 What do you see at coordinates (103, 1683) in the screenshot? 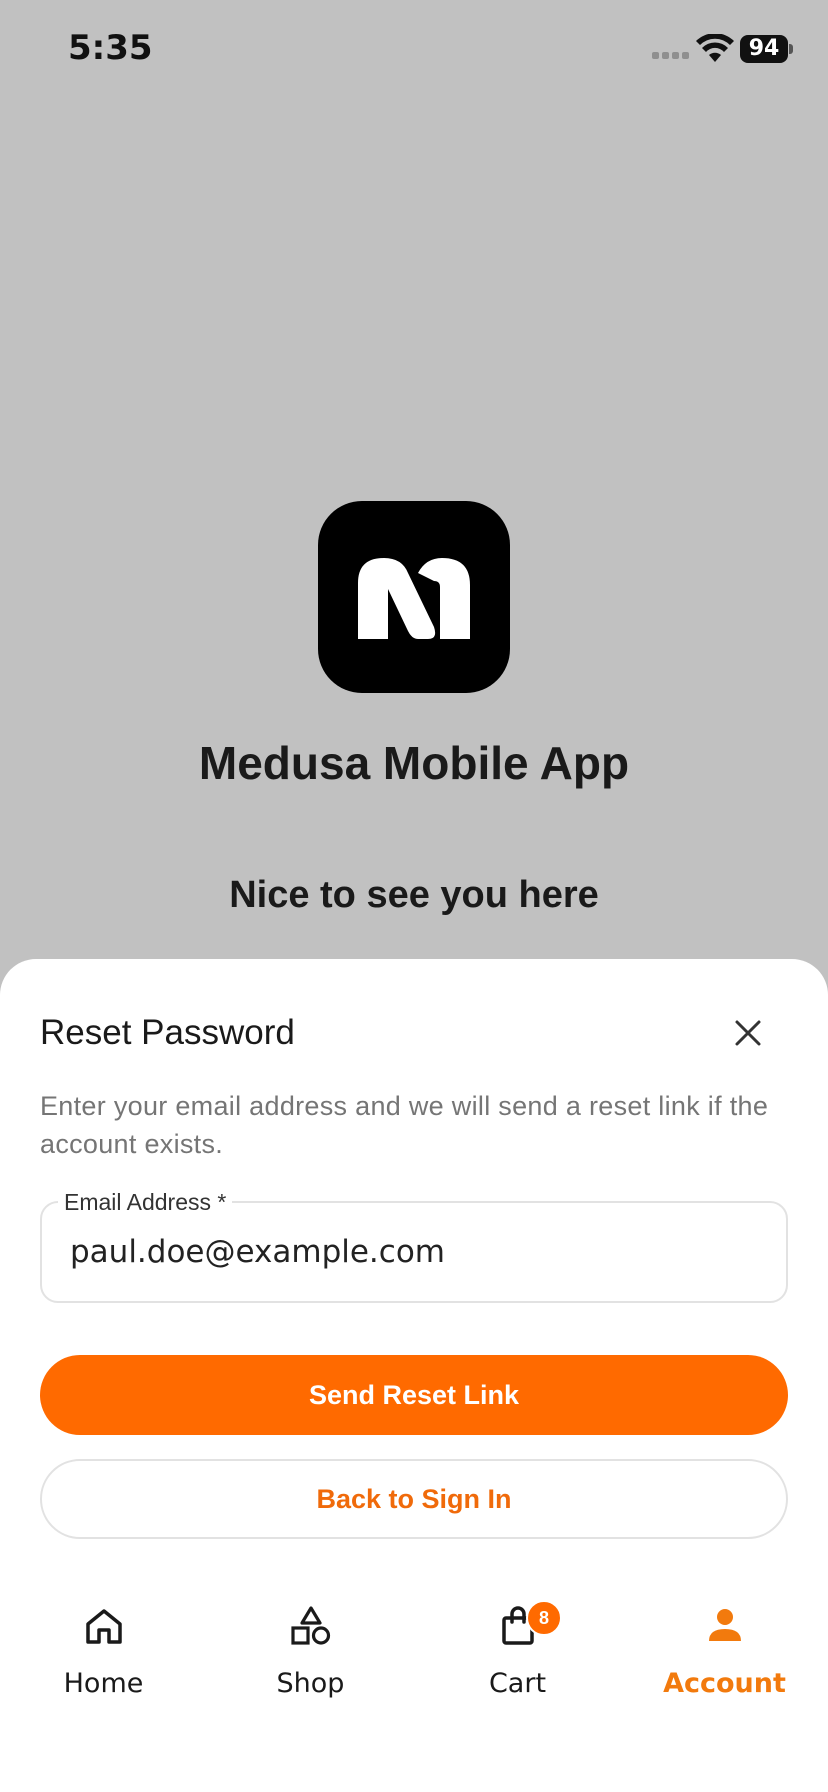
I see `tab-label: Home` at bounding box center [103, 1683].